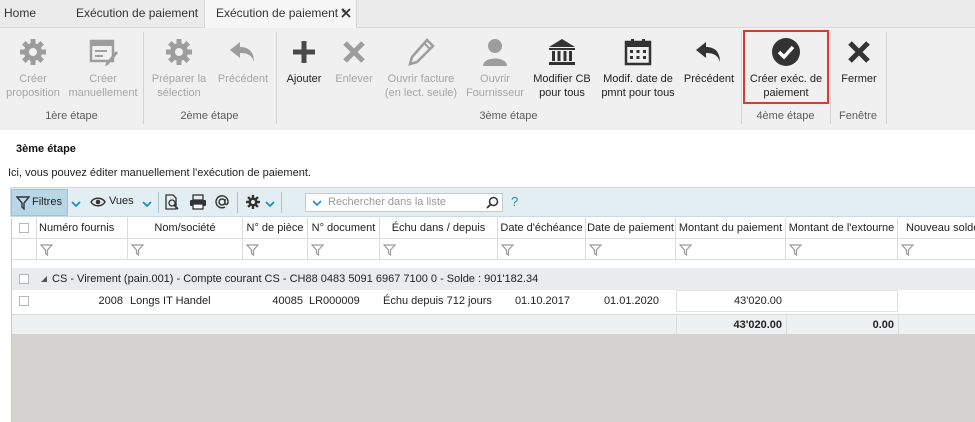 Image resolution: width=975 pixels, height=422 pixels. I want to click on cell-due: Échu depuis 712 jours, so click(437, 301).